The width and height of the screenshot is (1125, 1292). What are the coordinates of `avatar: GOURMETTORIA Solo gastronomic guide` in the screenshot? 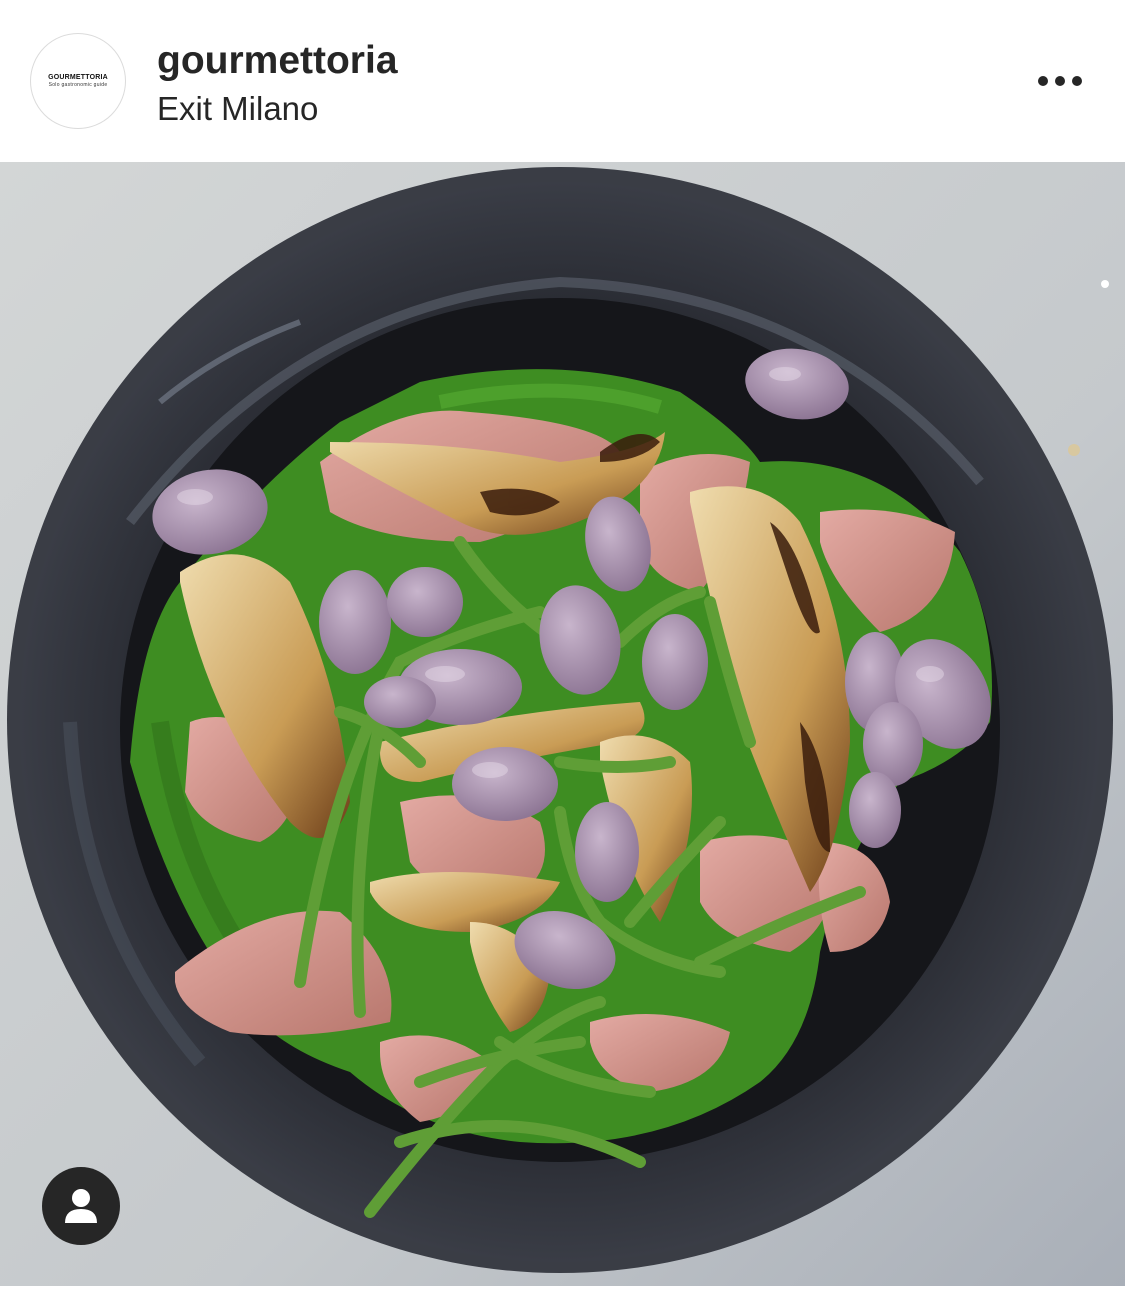 It's located at (78, 81).